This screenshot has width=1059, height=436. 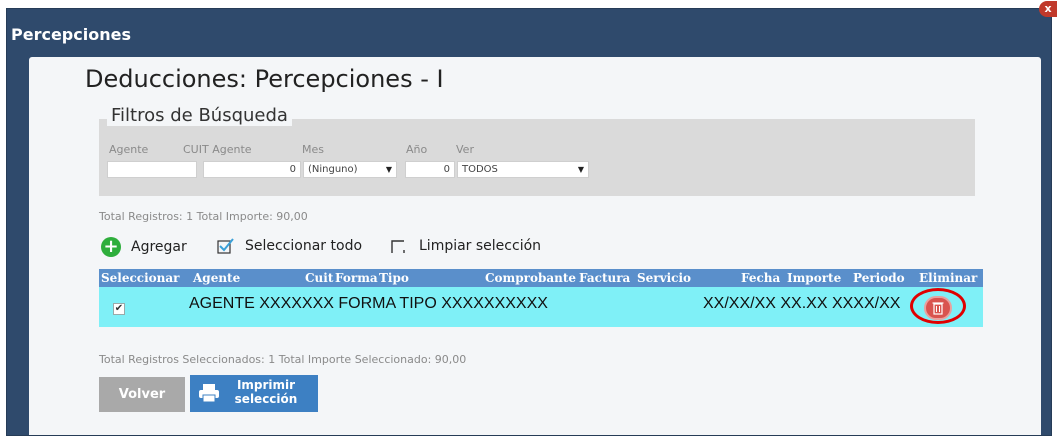 What do you see at coordinates (537, 157) in the screenshot?
I see `search-filters-panel` at bounding box center [537, 157].